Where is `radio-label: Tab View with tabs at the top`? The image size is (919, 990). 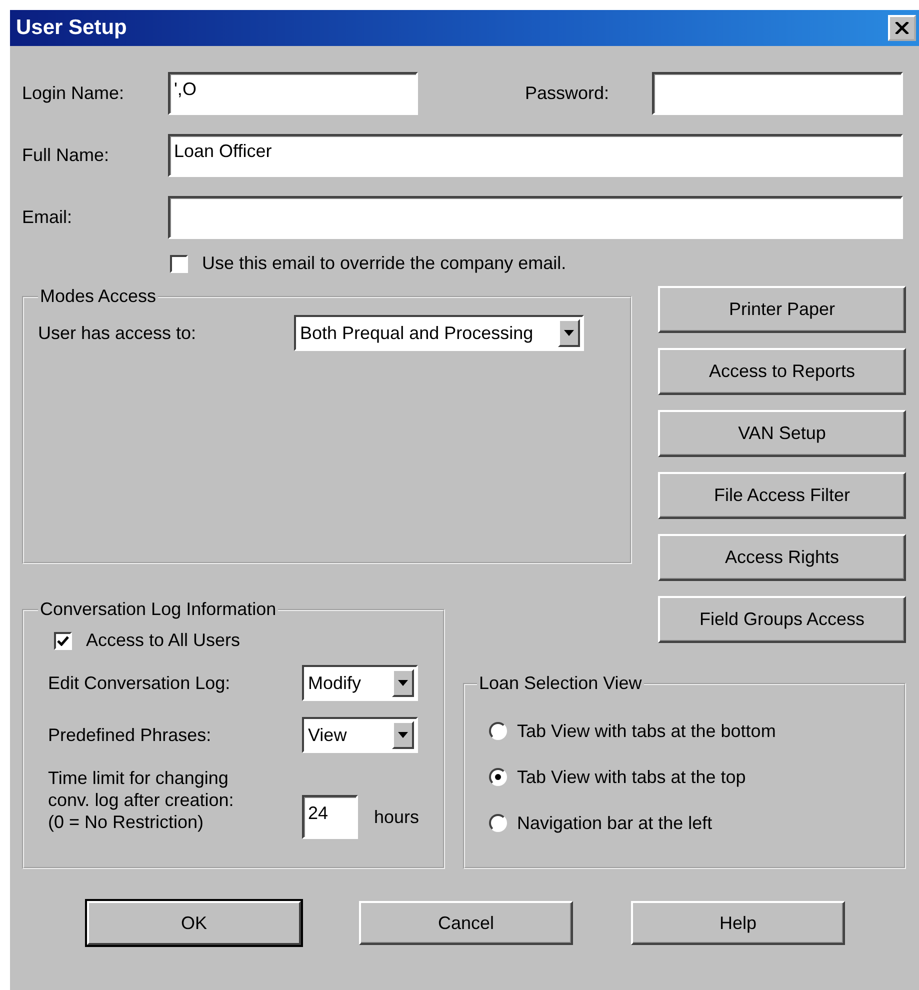
radio-label: Tab View with tabs at the top is located at coordinates (631, 777).